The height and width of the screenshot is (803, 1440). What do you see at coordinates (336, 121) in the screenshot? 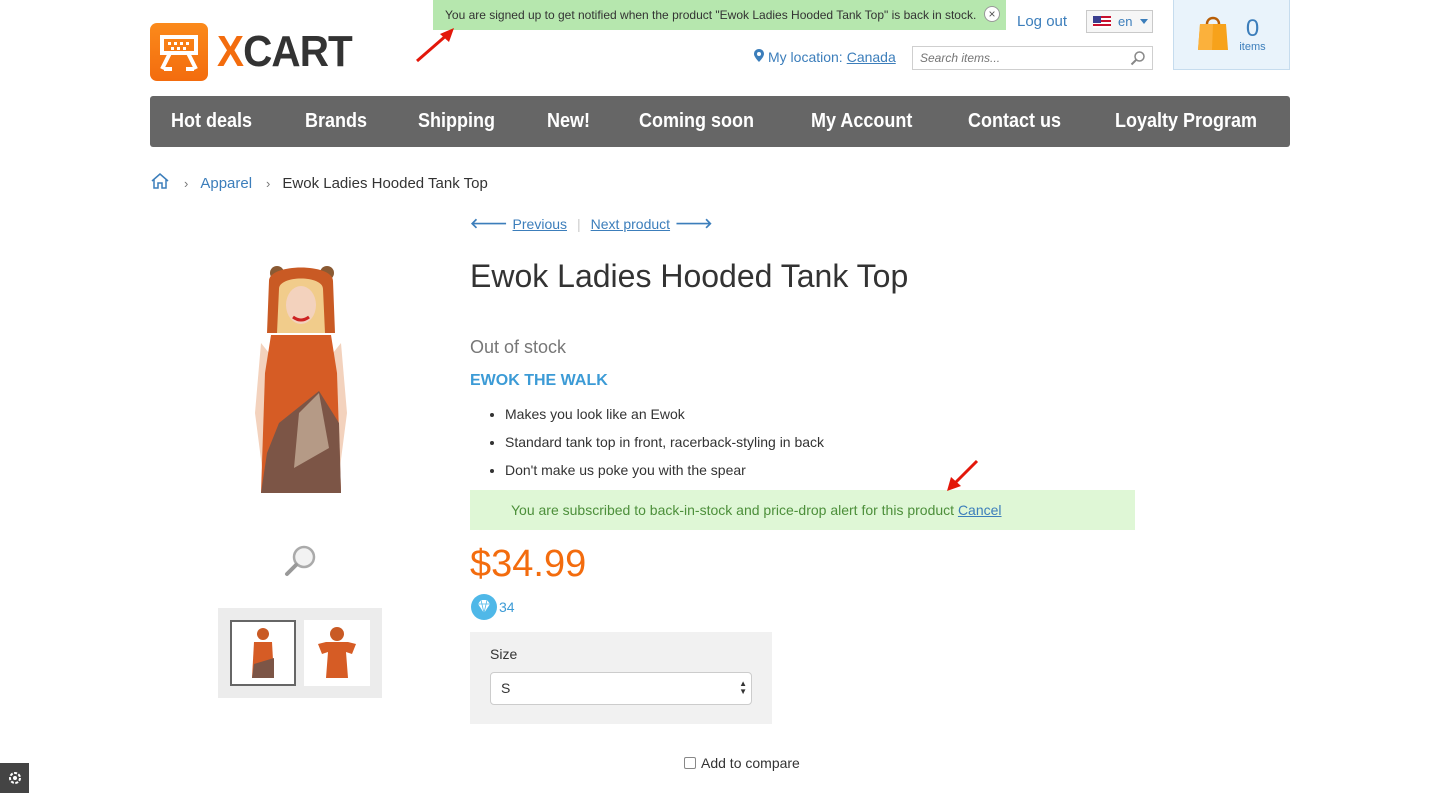
I see `nav-brands: Brands` at bounding box center [336, 121].